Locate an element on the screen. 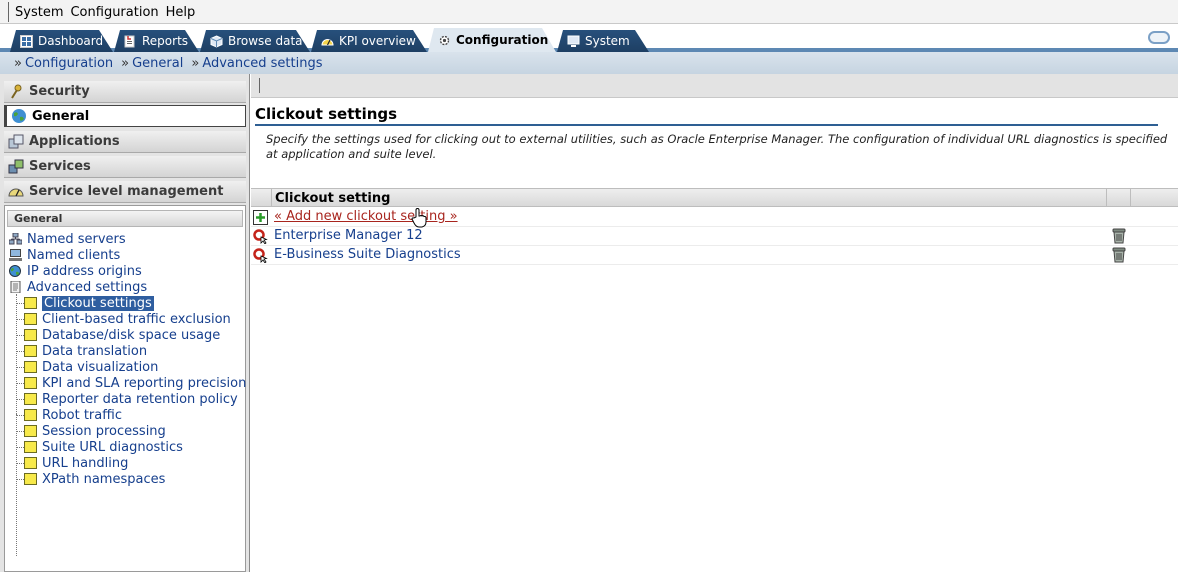  table-header: Clickout setting is located at coordinates (714, 197).